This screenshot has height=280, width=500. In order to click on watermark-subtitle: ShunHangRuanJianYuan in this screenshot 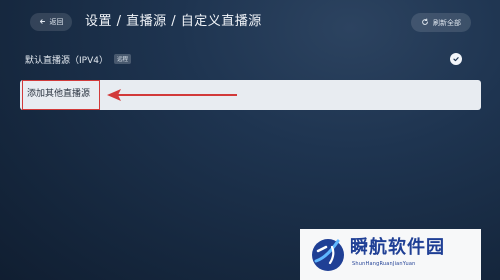, I will do `click(384, 264)`.